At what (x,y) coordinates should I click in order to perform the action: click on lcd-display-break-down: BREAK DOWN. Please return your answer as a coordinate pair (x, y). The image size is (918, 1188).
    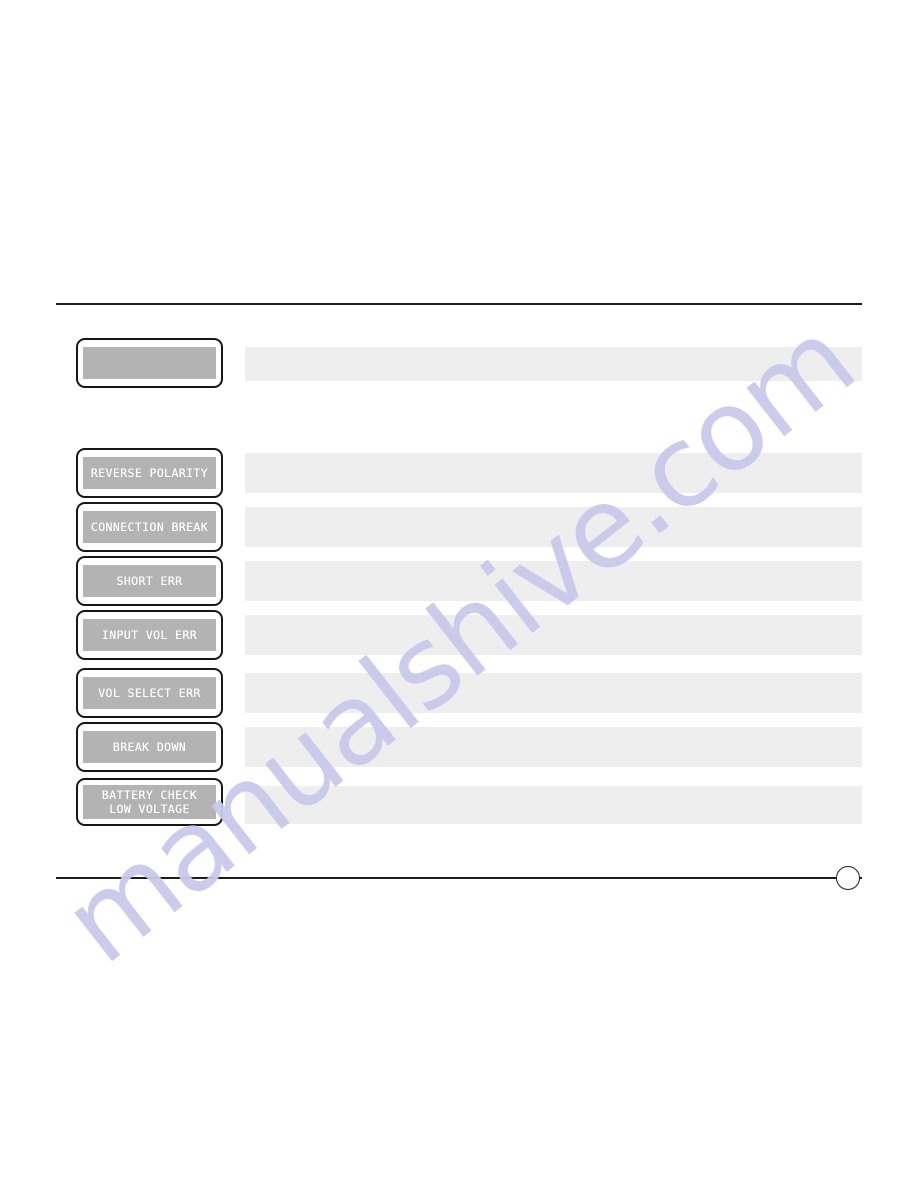
    Looking at the image, I should click on (149, 747).